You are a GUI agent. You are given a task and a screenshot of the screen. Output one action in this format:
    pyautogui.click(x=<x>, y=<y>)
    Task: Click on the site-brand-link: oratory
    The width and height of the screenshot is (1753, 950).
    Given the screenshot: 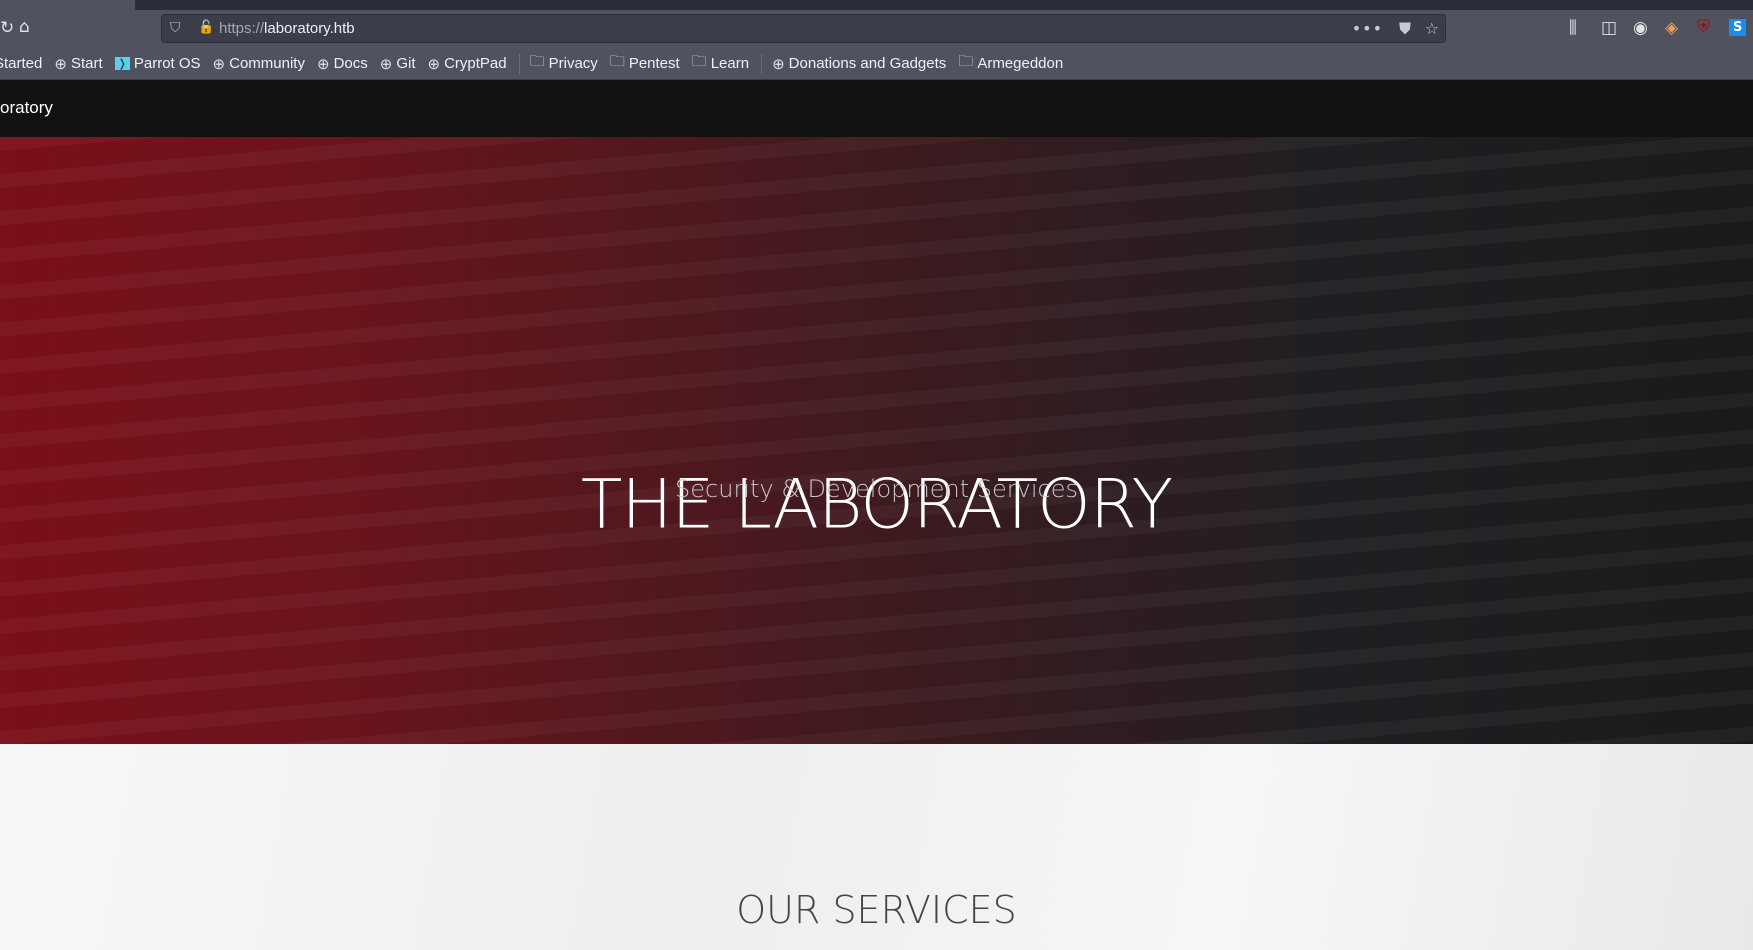 What is the action you would take?
    pyautogui.click(x=26, y=108)
    